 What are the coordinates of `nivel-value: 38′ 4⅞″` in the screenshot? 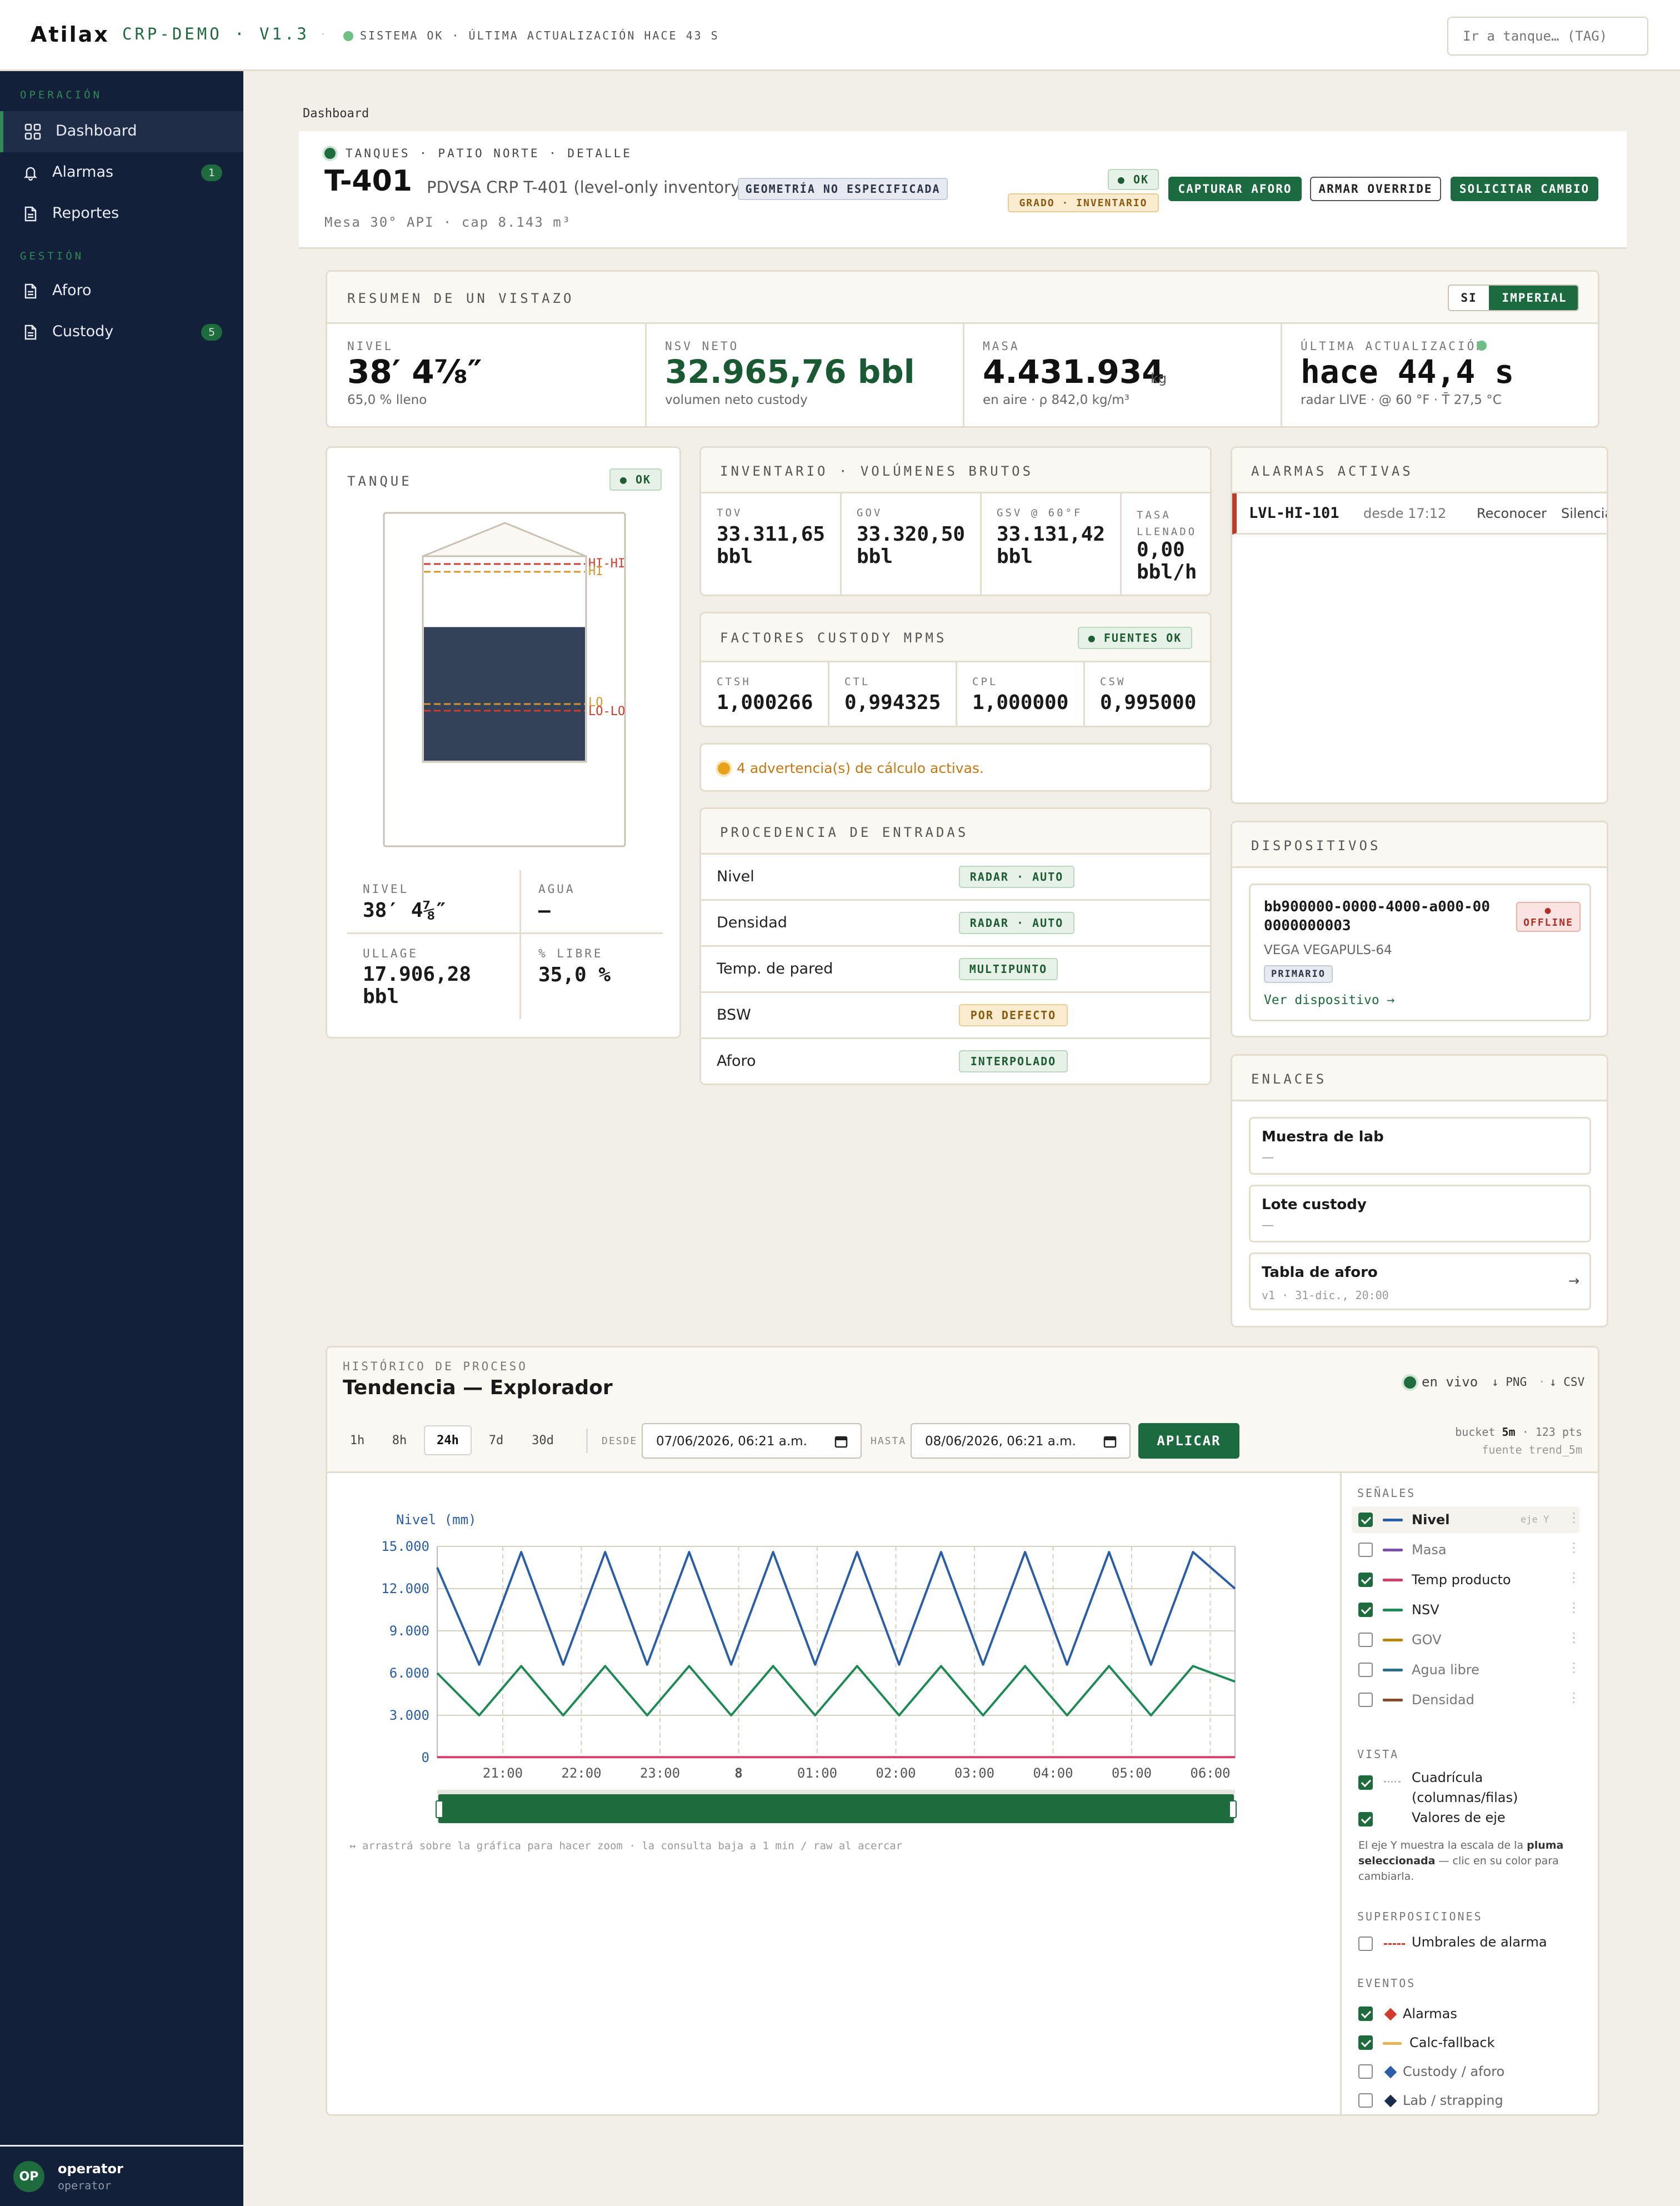 It's located at (415, 372).